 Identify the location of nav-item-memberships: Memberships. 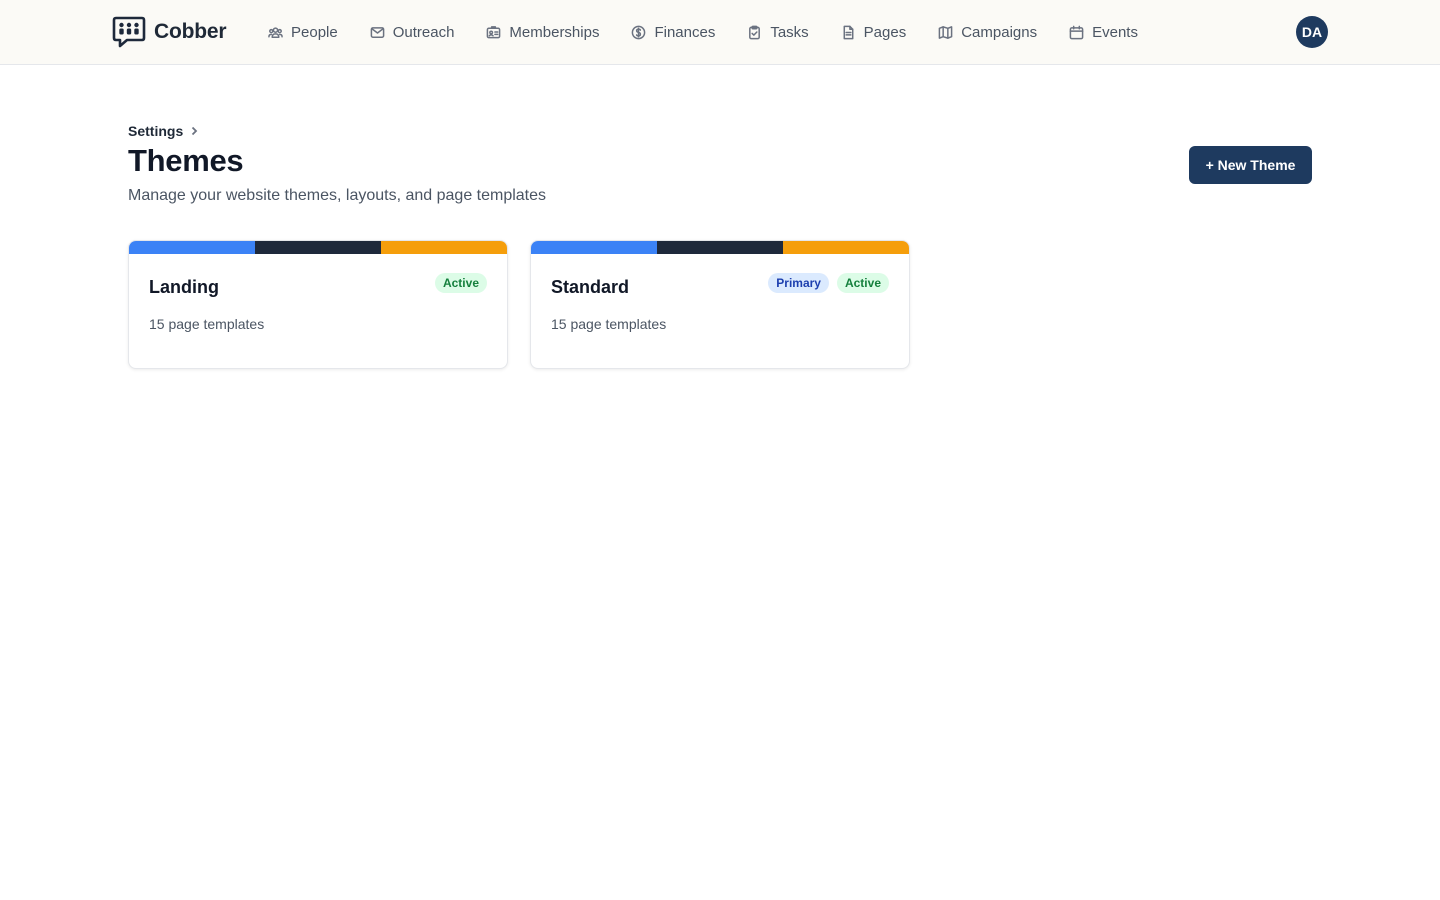
(542, 32).